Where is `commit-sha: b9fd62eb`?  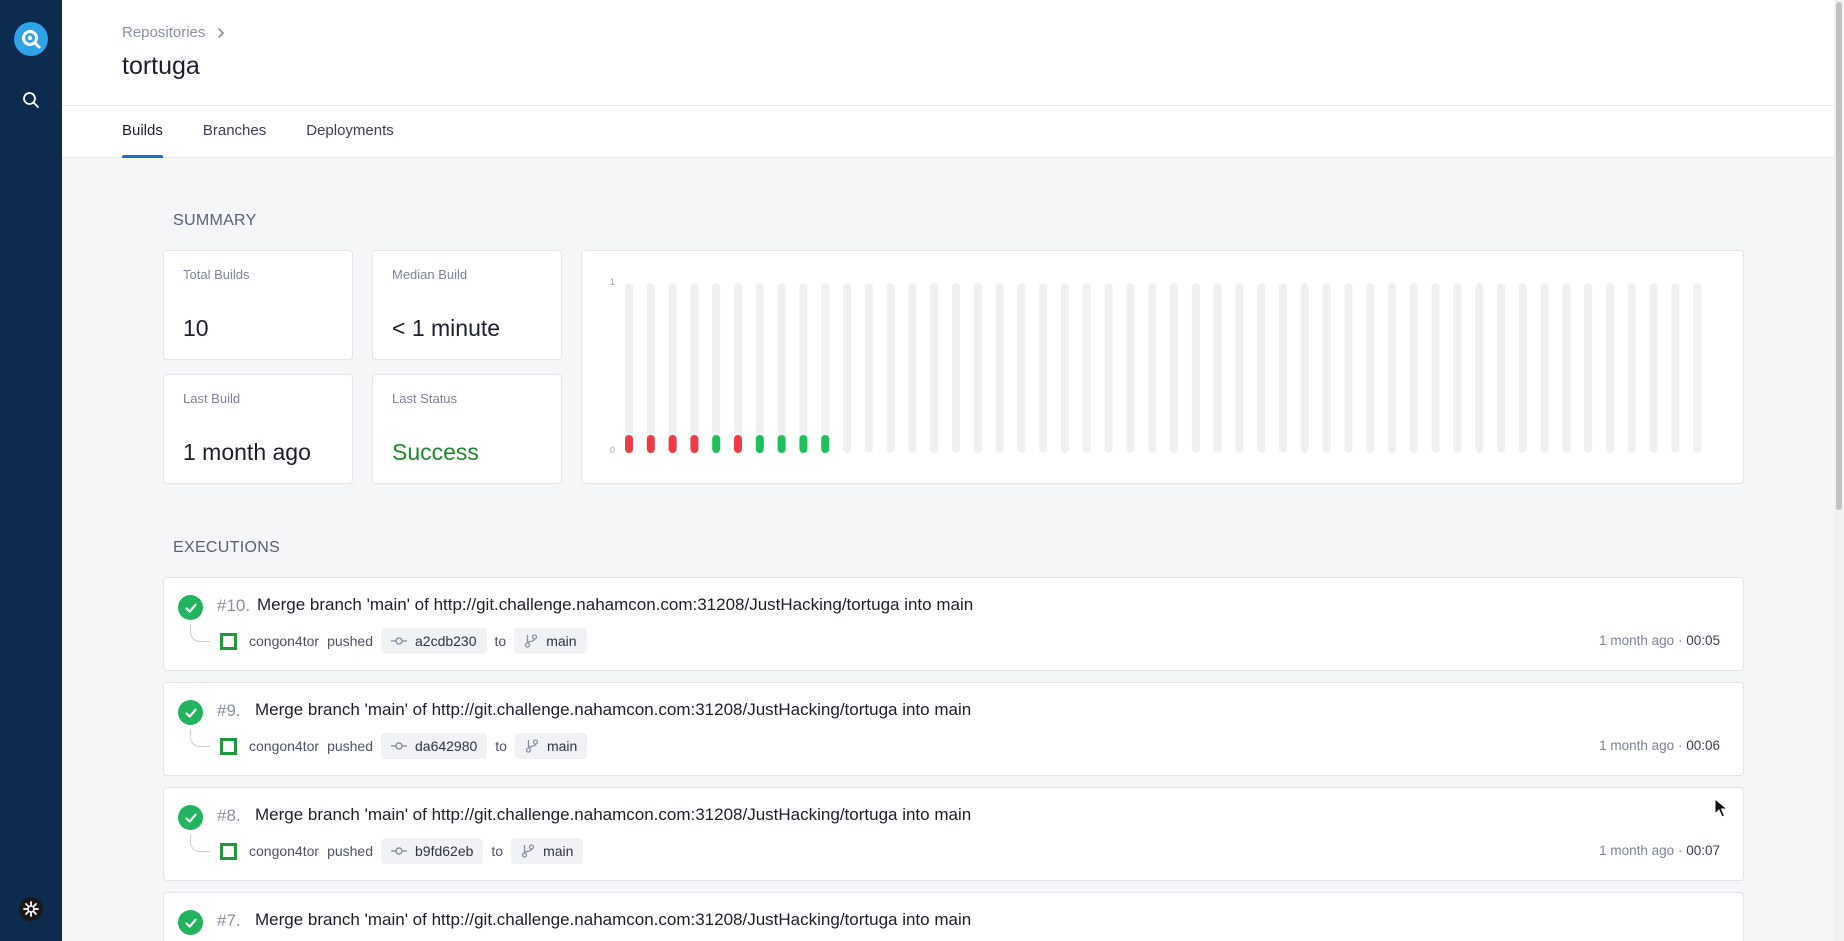 commit-sha: b9fd62eb is located at coordinates (444, 851).